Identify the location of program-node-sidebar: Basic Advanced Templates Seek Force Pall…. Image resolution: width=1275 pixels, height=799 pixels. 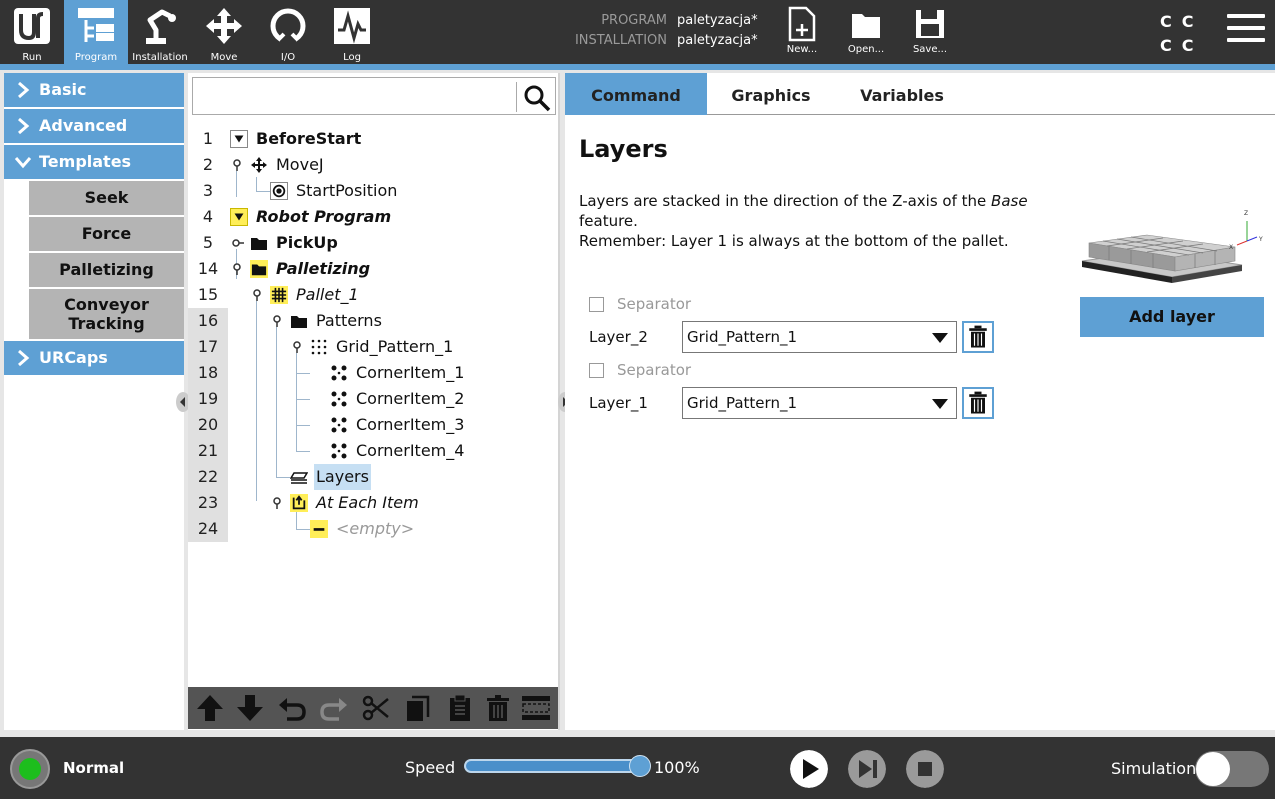
(94, 401).